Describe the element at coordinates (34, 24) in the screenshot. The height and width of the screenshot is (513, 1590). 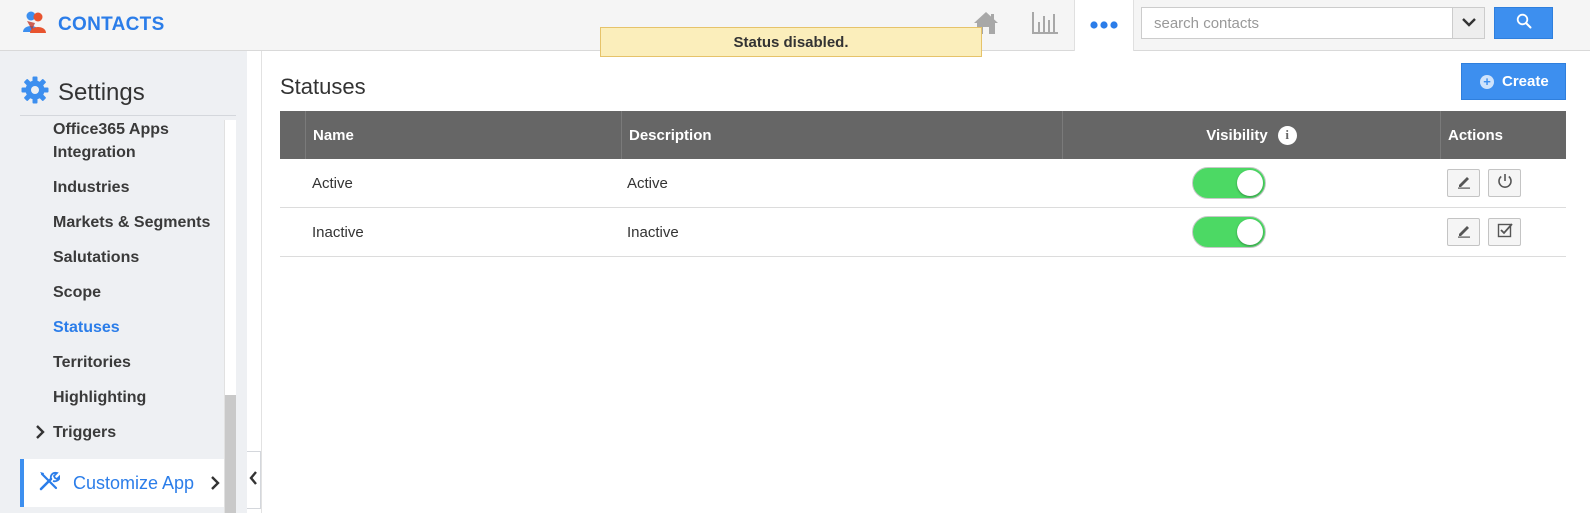
I see `contacts-people-icon` at that location.